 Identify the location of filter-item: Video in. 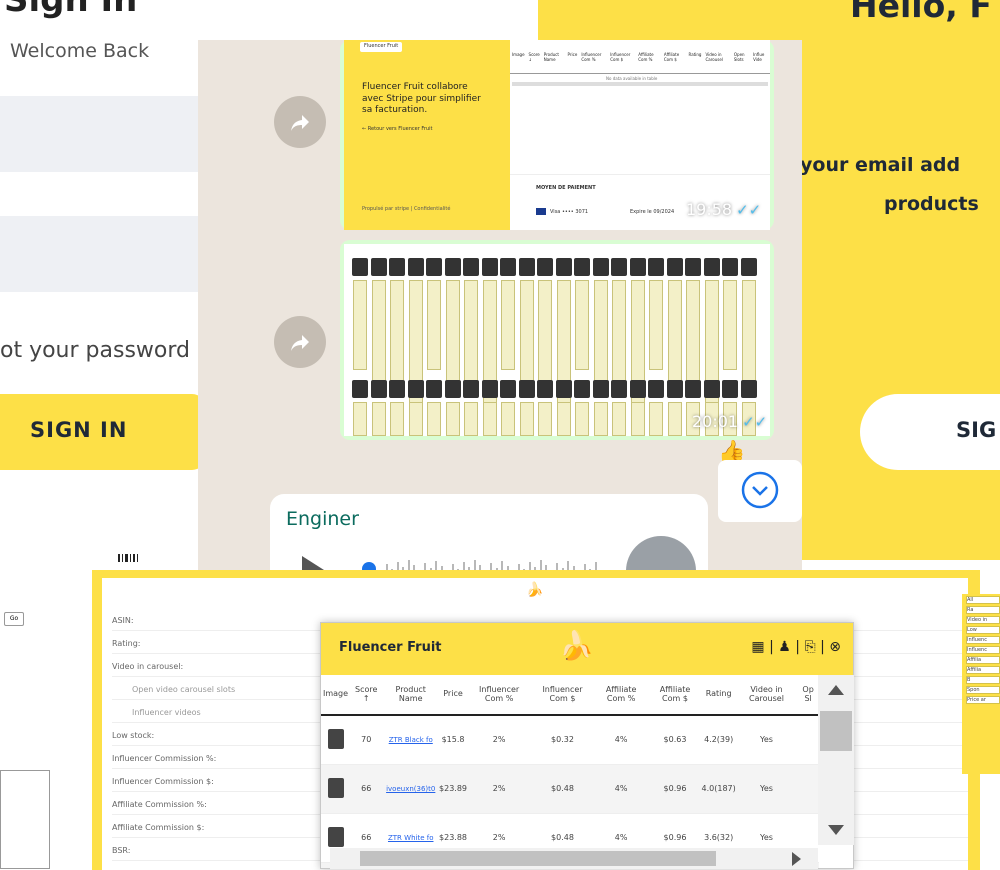
(983, 620).